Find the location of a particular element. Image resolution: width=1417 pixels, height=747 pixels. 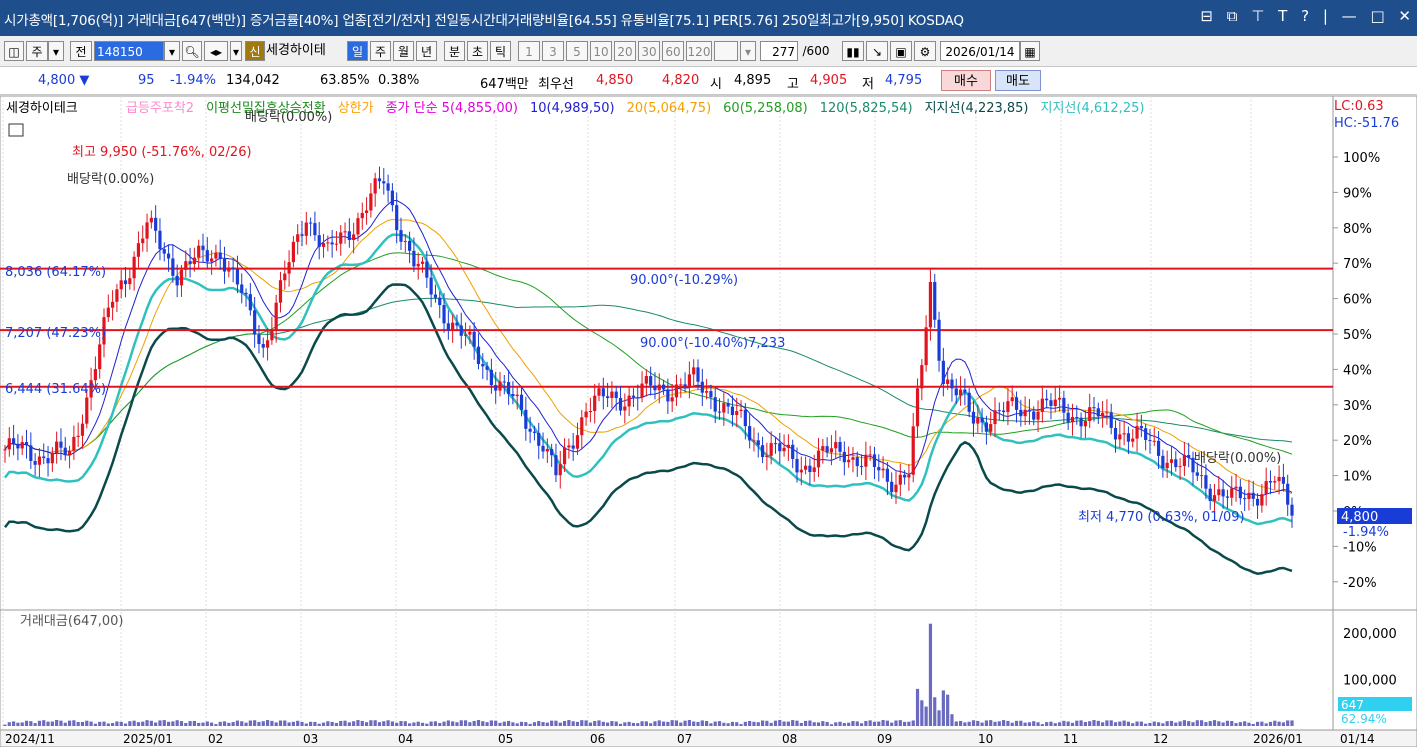

legend-item: 종가 단순 5(4,855,00) is located at coordinates (452, 108).